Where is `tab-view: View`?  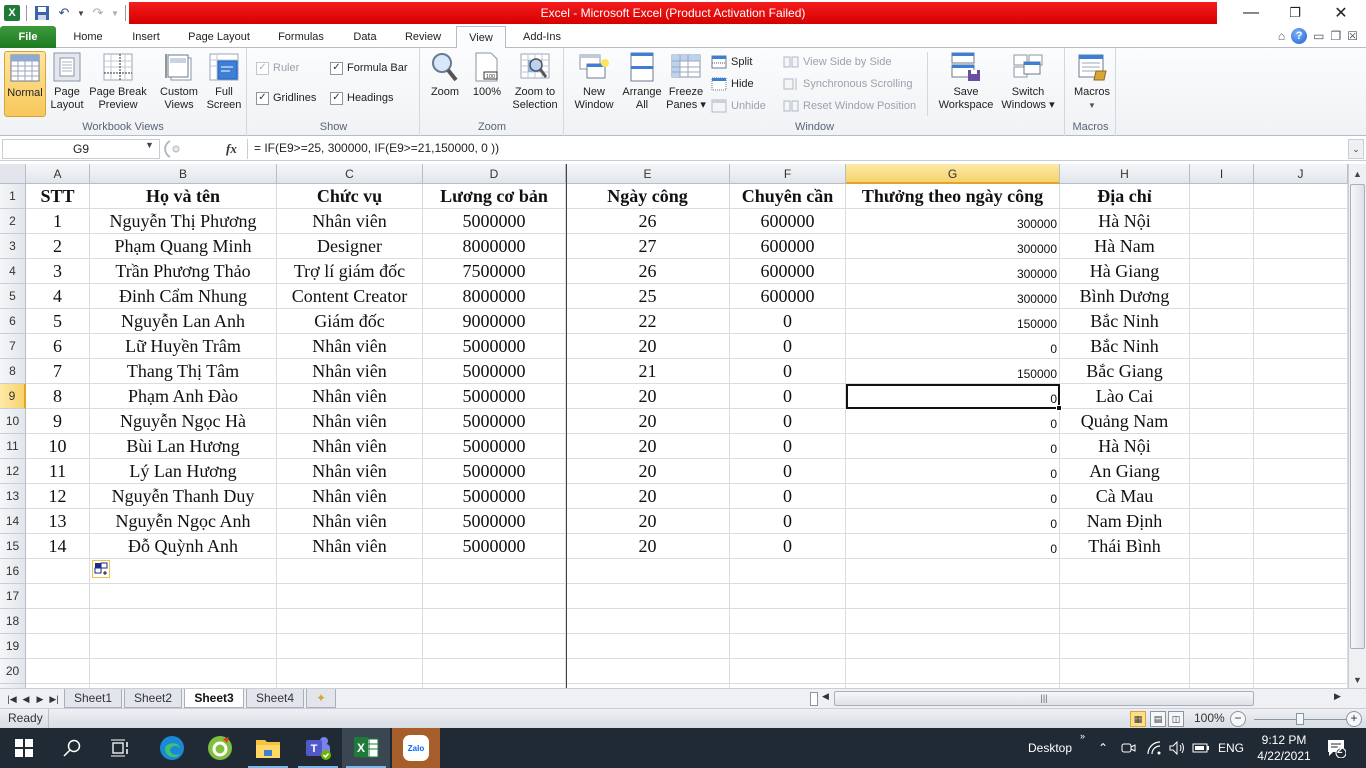 tab-view: View is located at coordinates (481, 37).